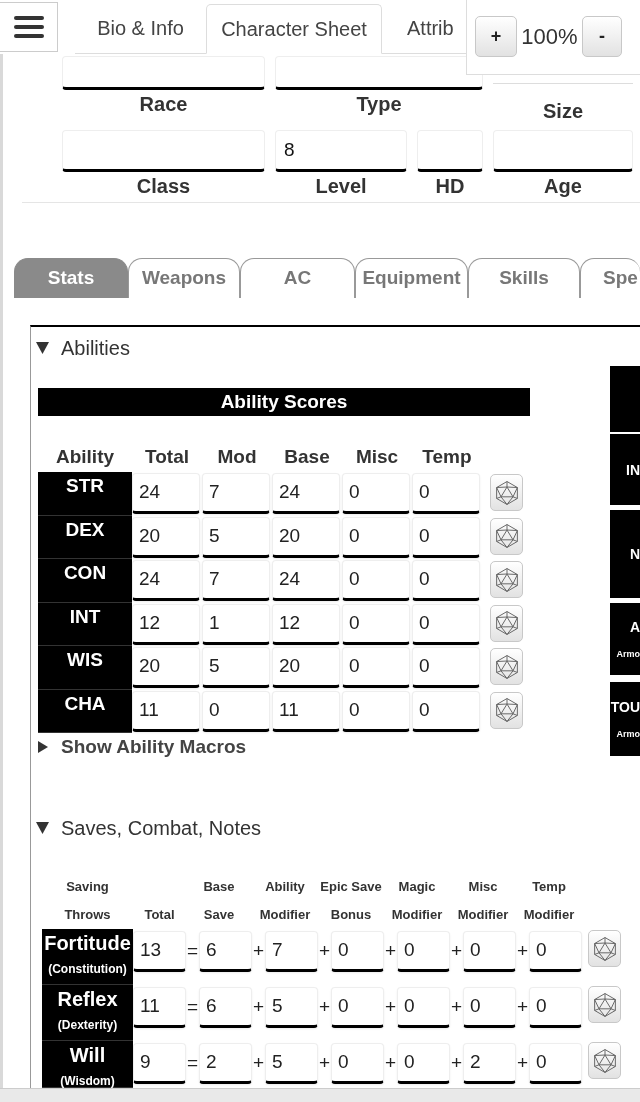 The width and height of the screenshot is (640, 1102). Describe the element at coordinates (163, 186) in the screenshot. I see `field-label: Class` at that location.